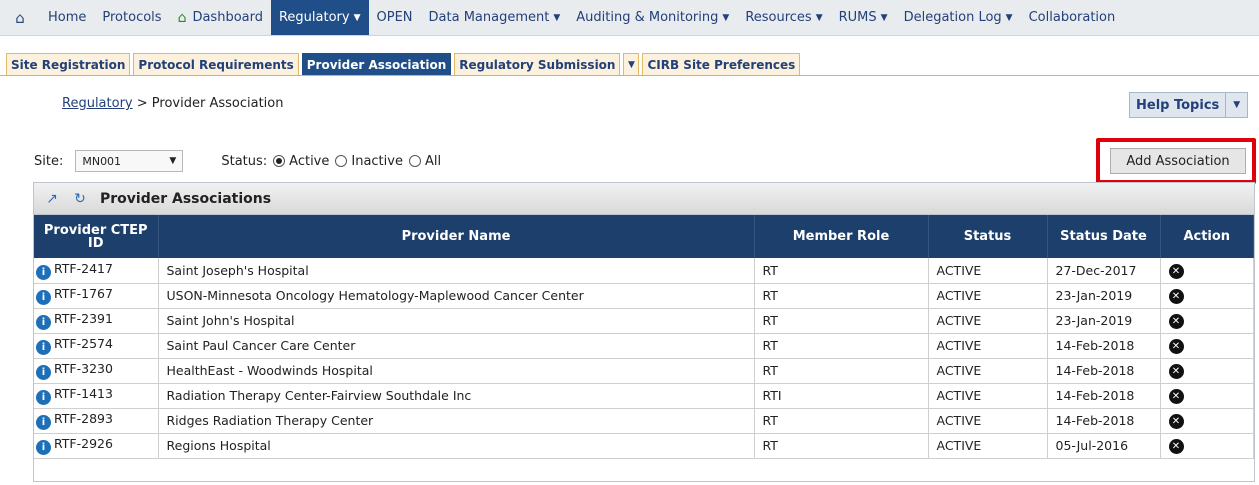 The height and width of the screenshot is (485, 1259). I want to click on header-ctep-line2: ID, so click(95, 243).